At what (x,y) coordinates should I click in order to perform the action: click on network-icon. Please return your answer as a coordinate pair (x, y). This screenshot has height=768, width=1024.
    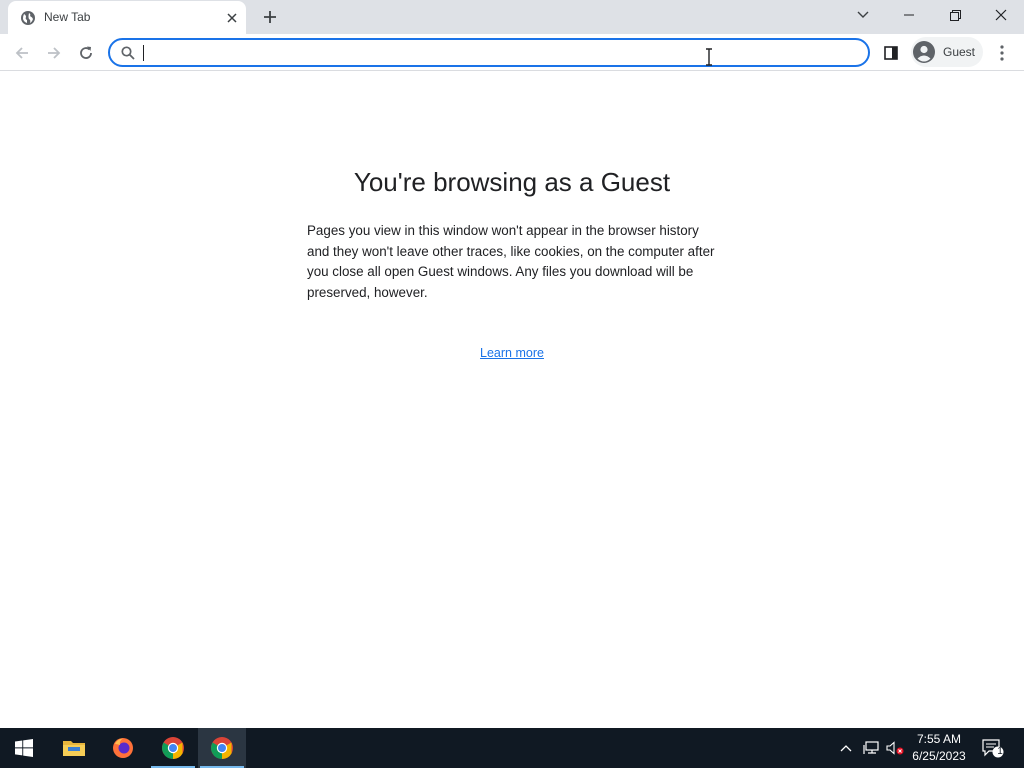
    Looking at the image, I should click on (871, 747).